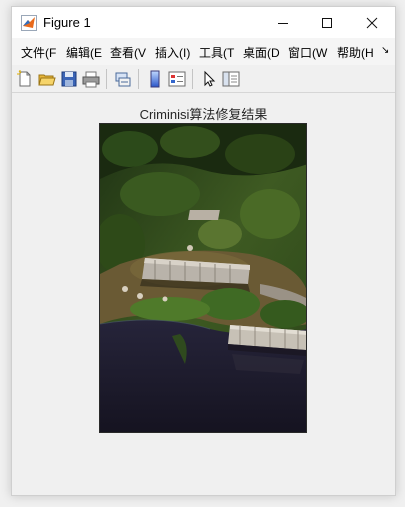  What do you see at coordinates (261, 52) in the screenshot?
I see `menu-desktop: 桌面(D` at bounding box center [261, 52].